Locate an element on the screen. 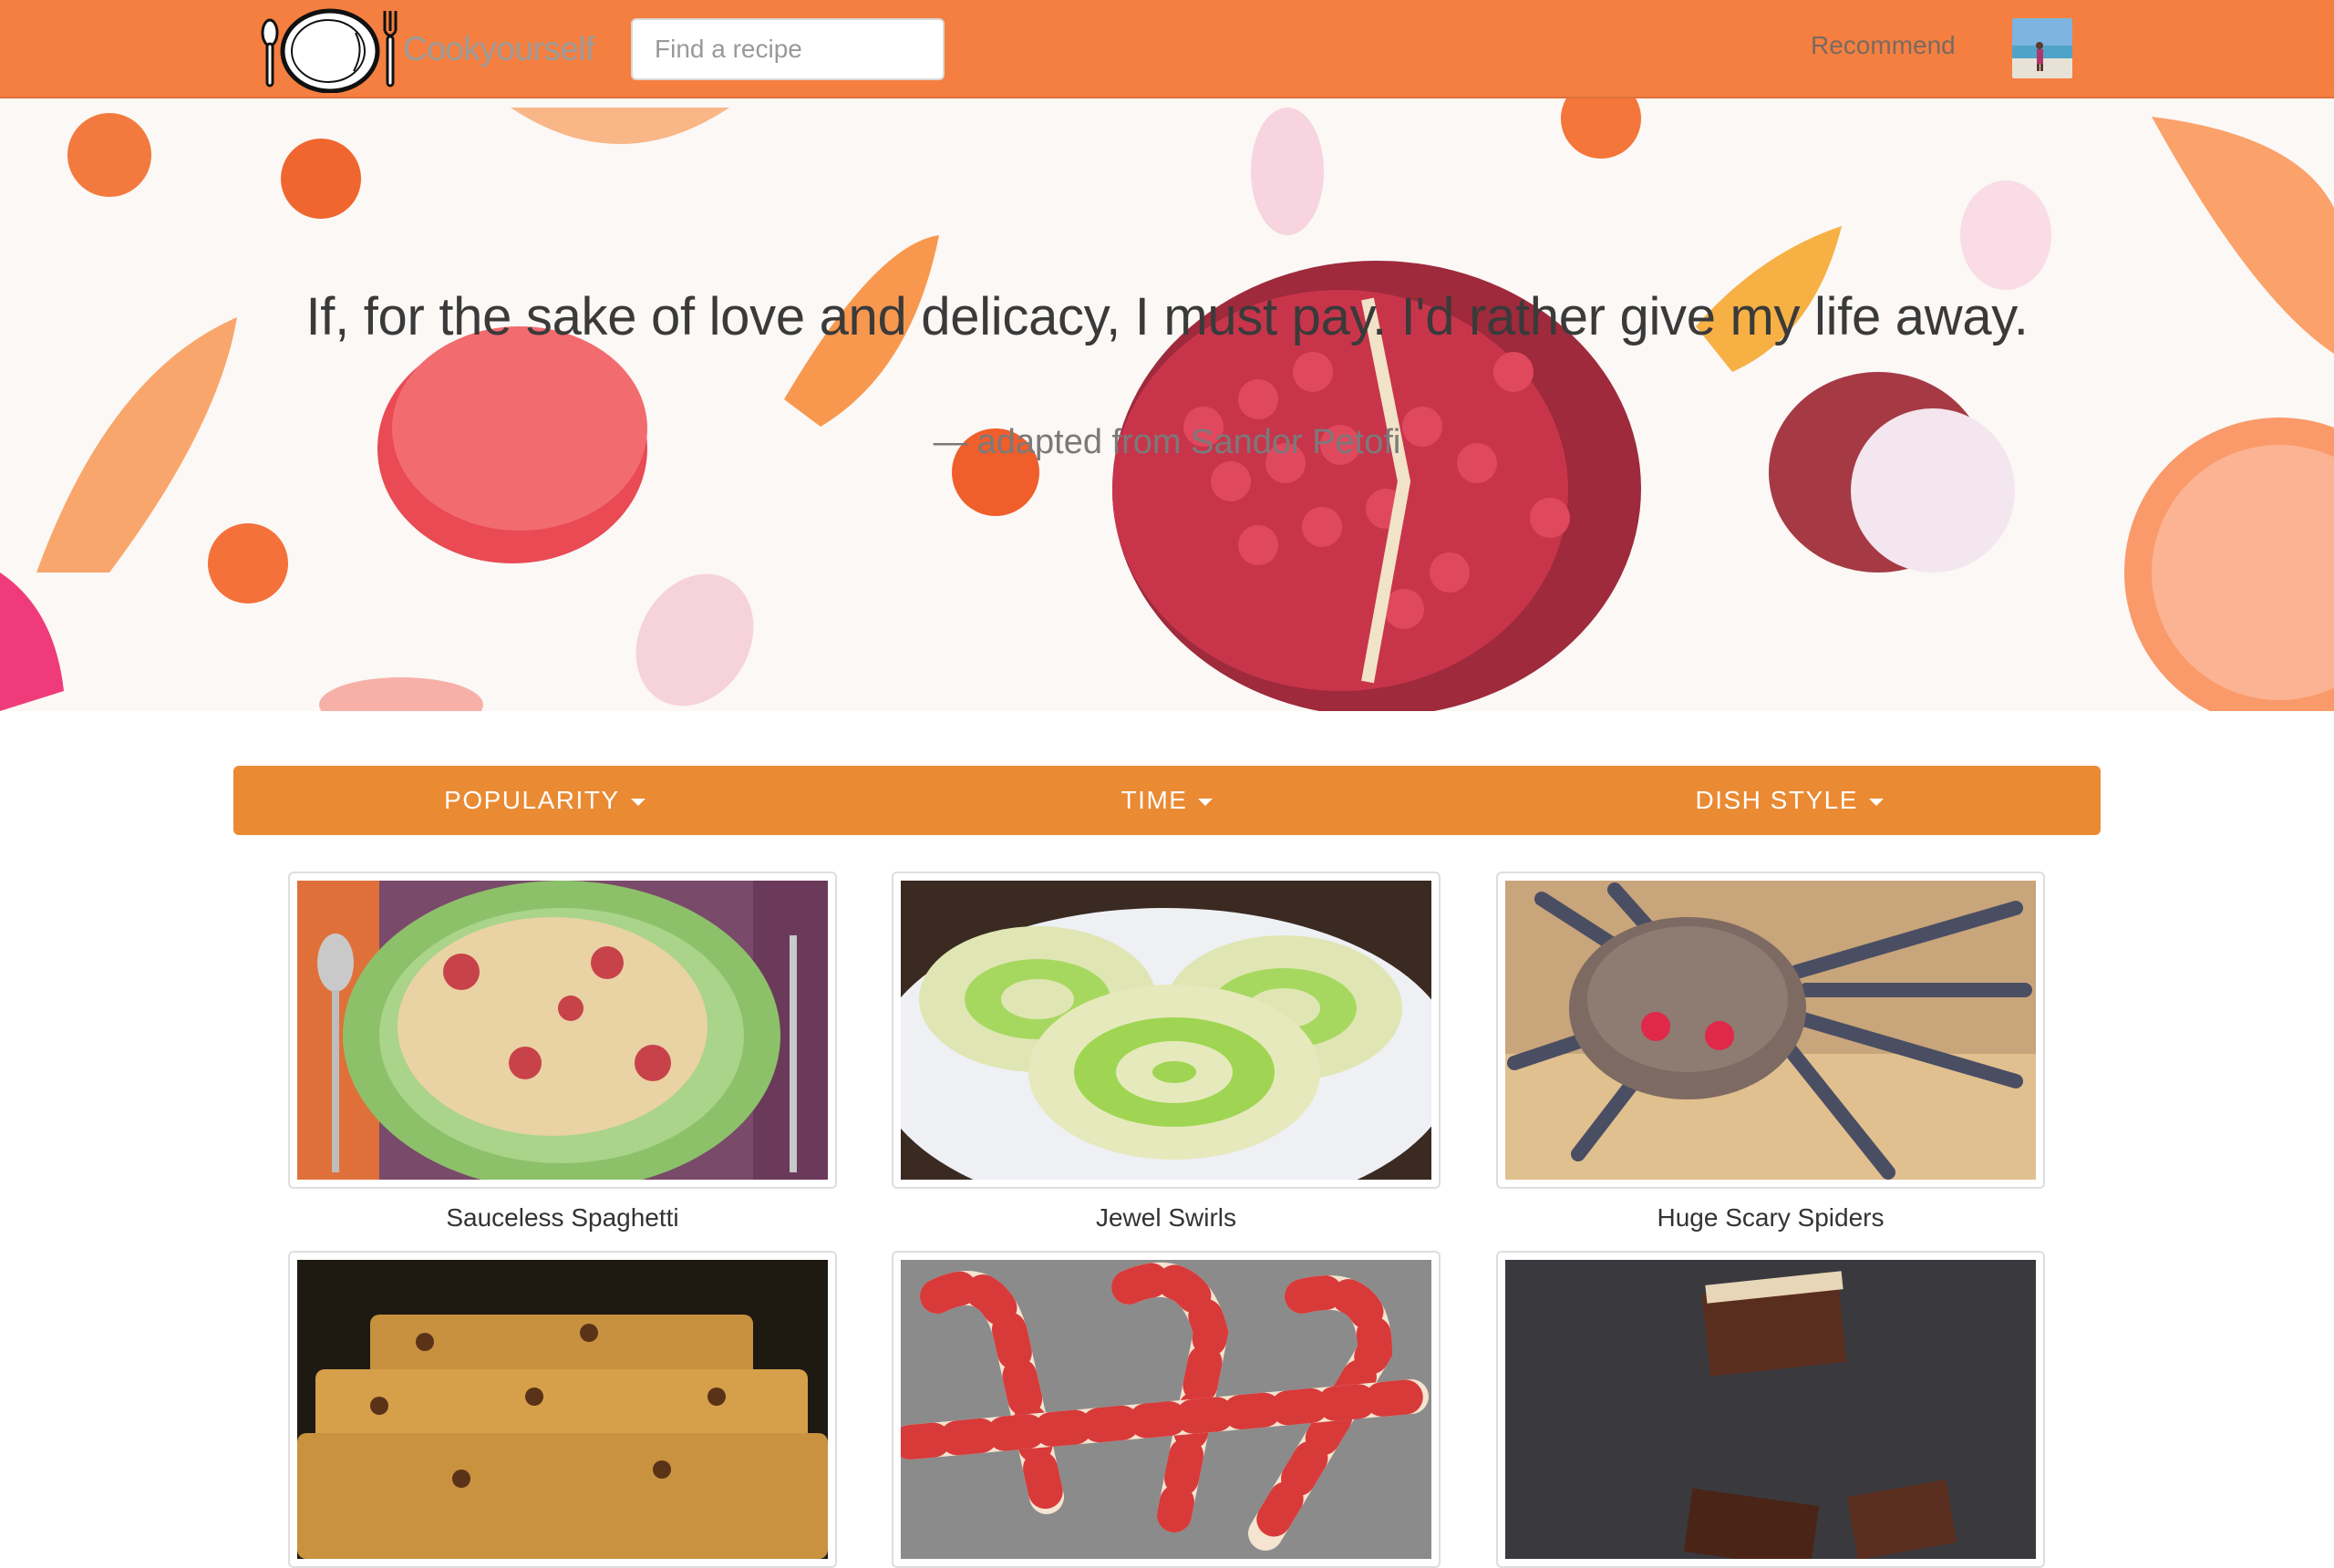  recipe-image-candy-cane-cookies is located at coordinates (1166, 1409).